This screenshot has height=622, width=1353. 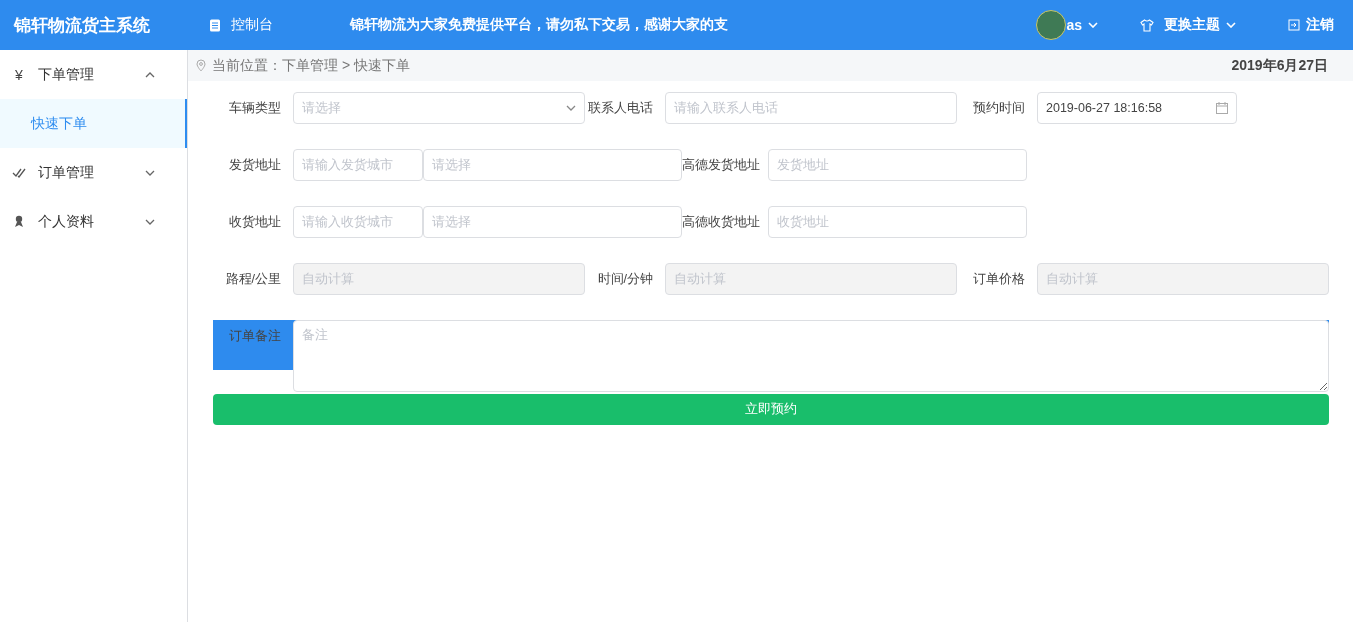 I want to click on city-input: 请输入收货城市, so click(x=358, y=222).